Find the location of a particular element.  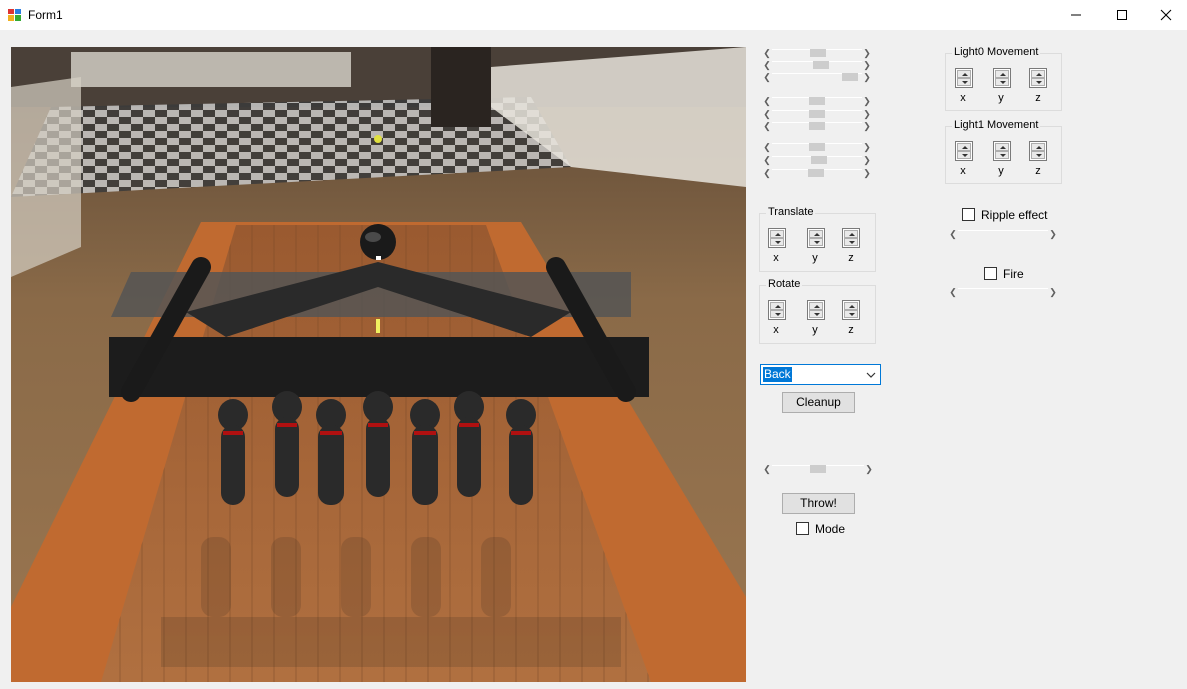

camera-view-dropdown: Back is located at coordinates (820, 374).